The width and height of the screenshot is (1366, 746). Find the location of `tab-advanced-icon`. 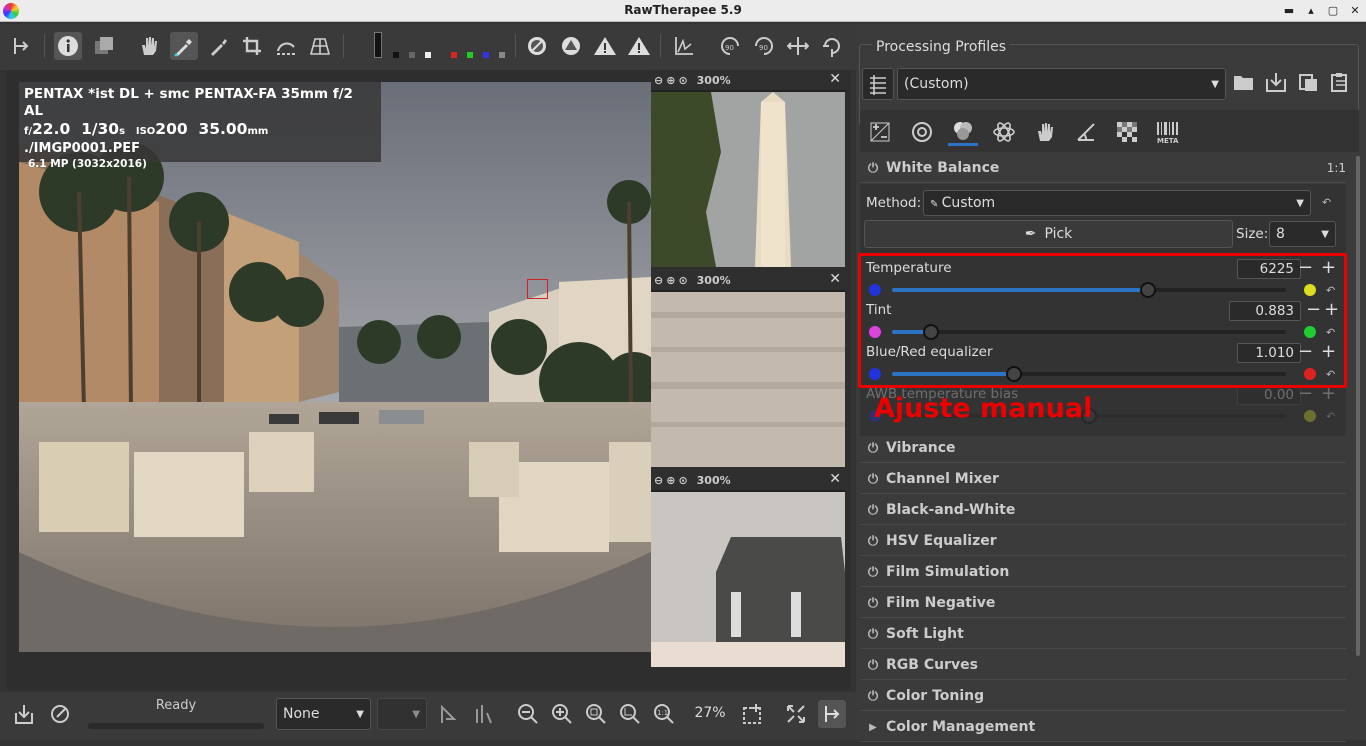

tab-advanced-icon is located at coordinates (1004, 132).